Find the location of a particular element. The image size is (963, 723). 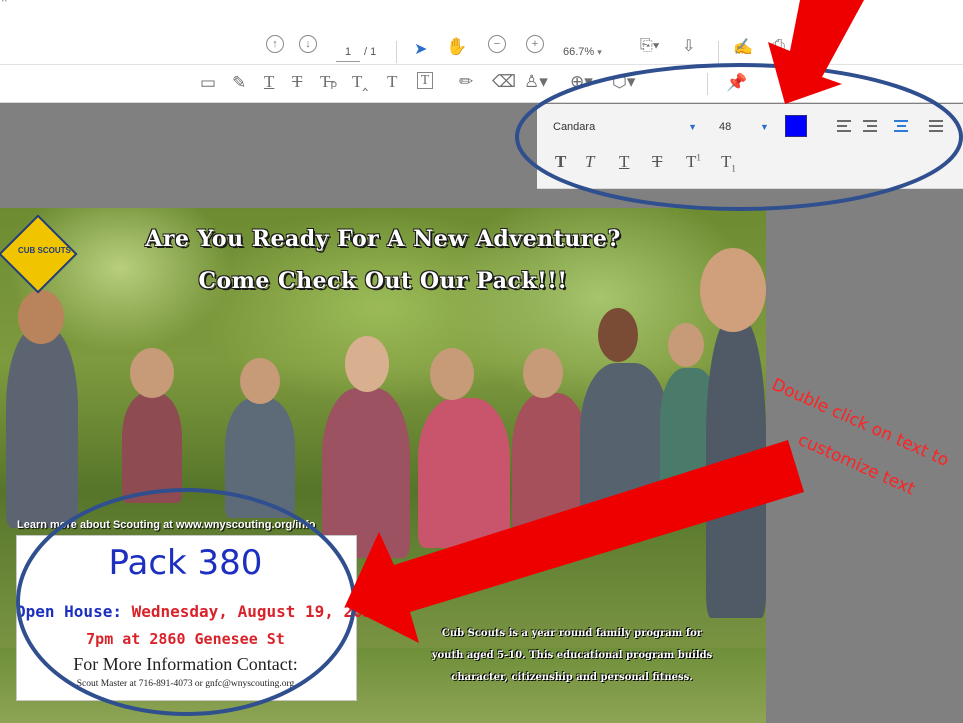

font-family-select: Candara ▼ is located at coordinates (628, 127).